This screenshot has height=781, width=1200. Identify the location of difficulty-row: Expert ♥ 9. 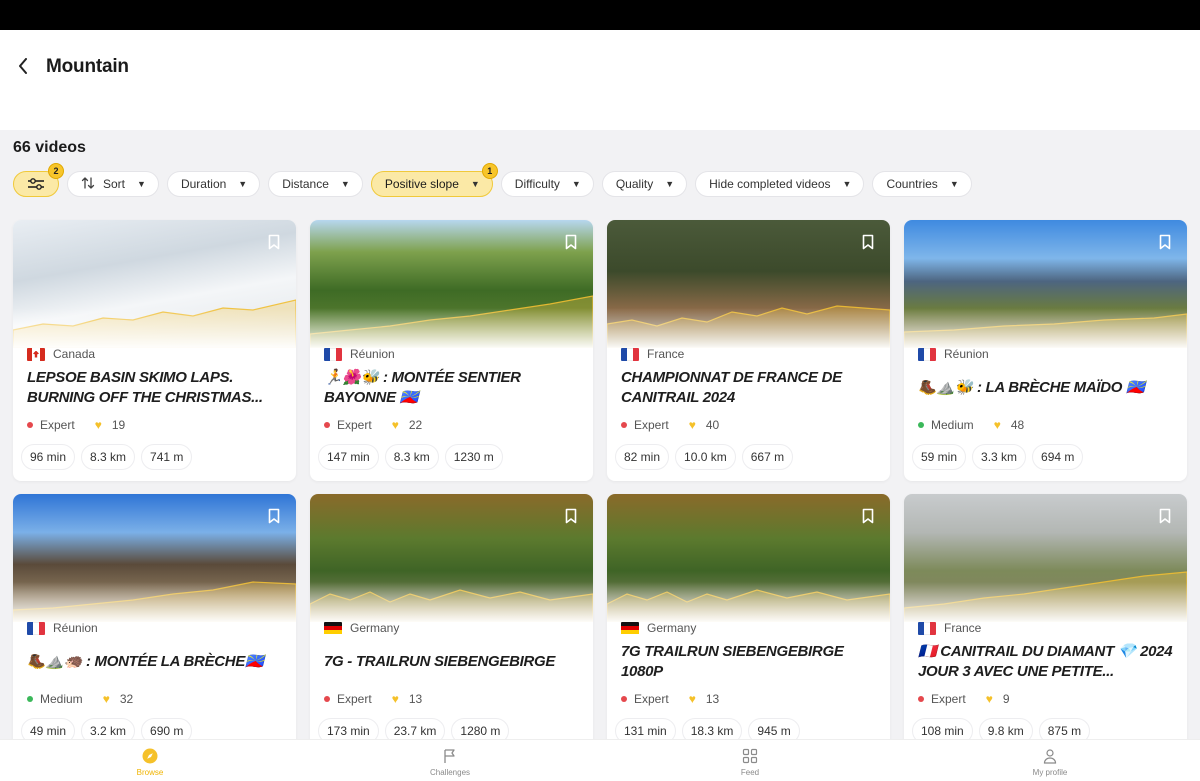
(964, 699).